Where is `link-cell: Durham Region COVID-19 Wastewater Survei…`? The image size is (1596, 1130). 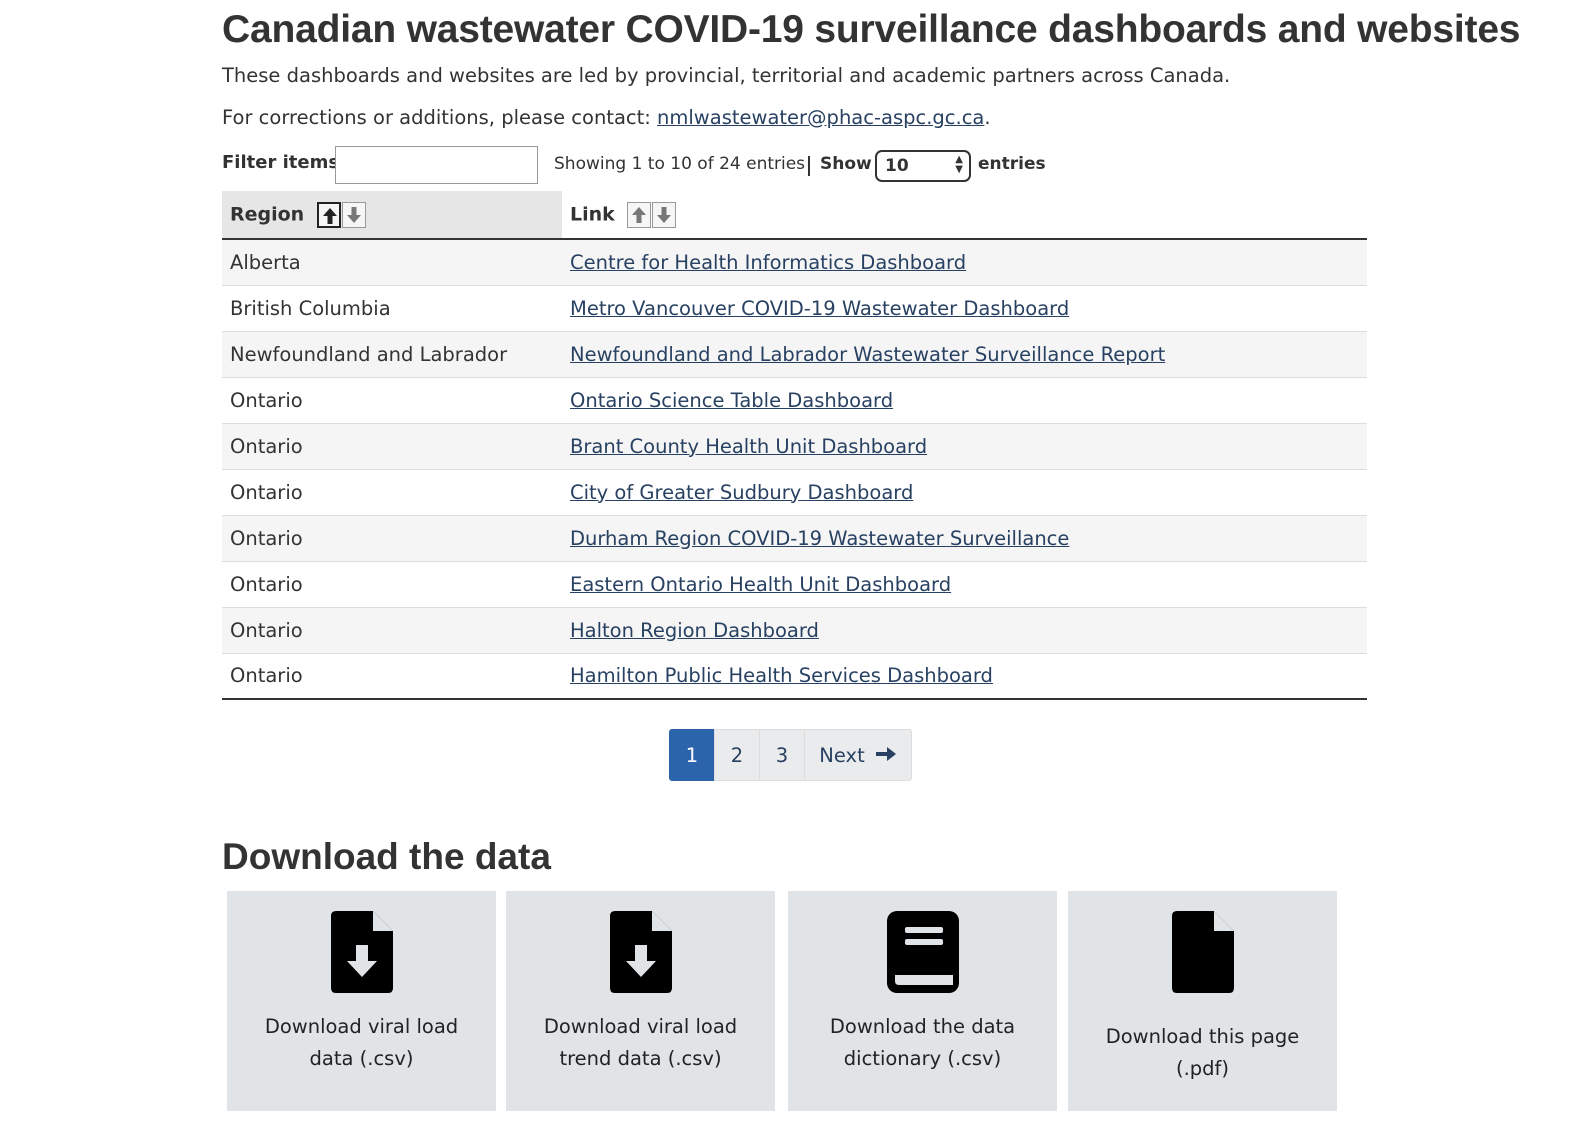
link-cell: Durham Region COVID-19 Wastewater Survei… is located at coordinates (964, 538).